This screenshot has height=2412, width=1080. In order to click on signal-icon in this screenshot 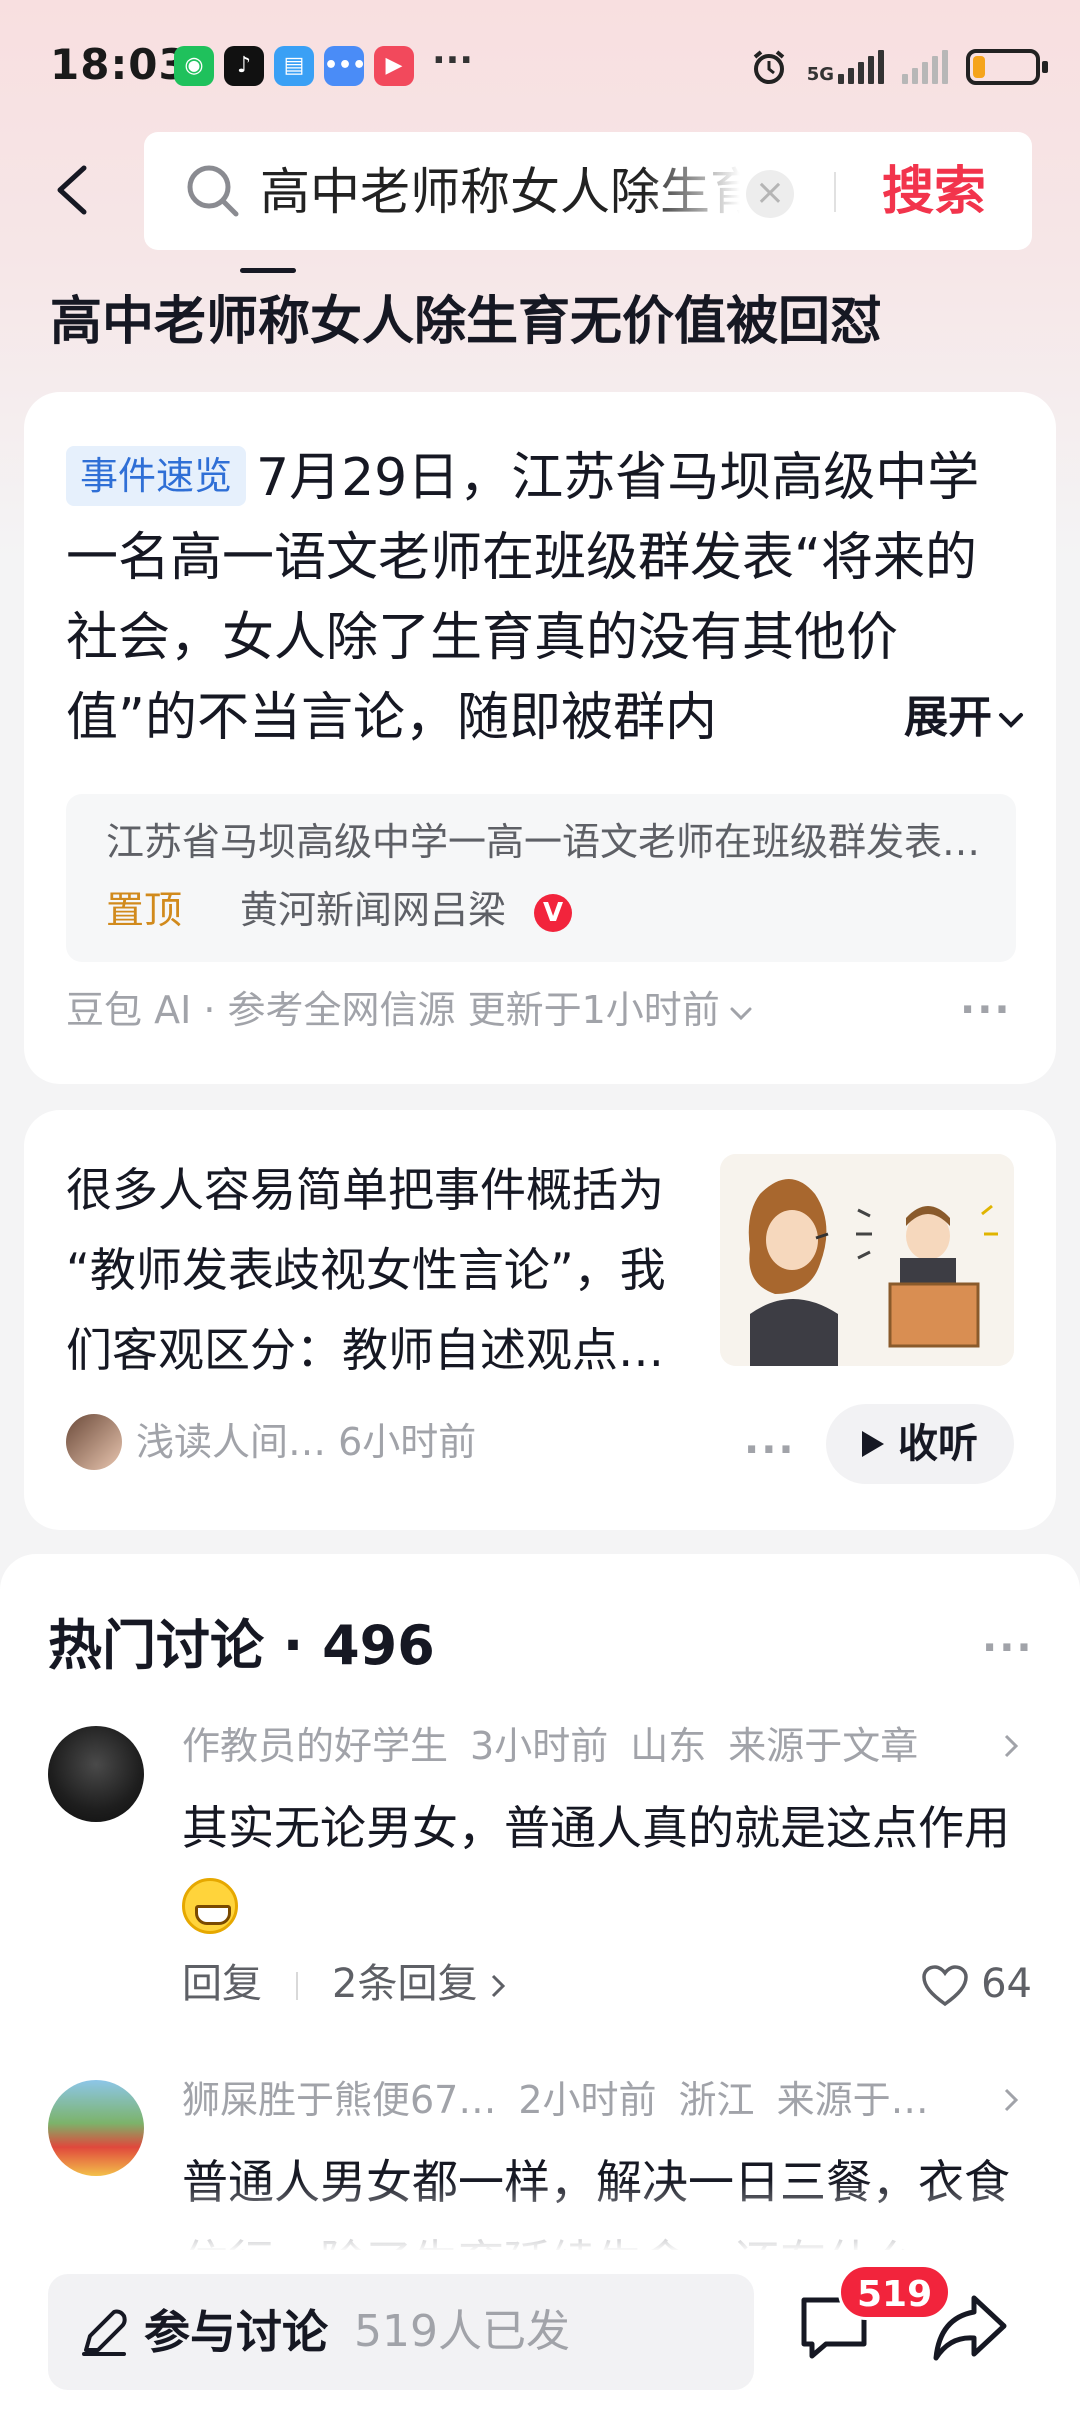, I will do `click(861, 67)`.